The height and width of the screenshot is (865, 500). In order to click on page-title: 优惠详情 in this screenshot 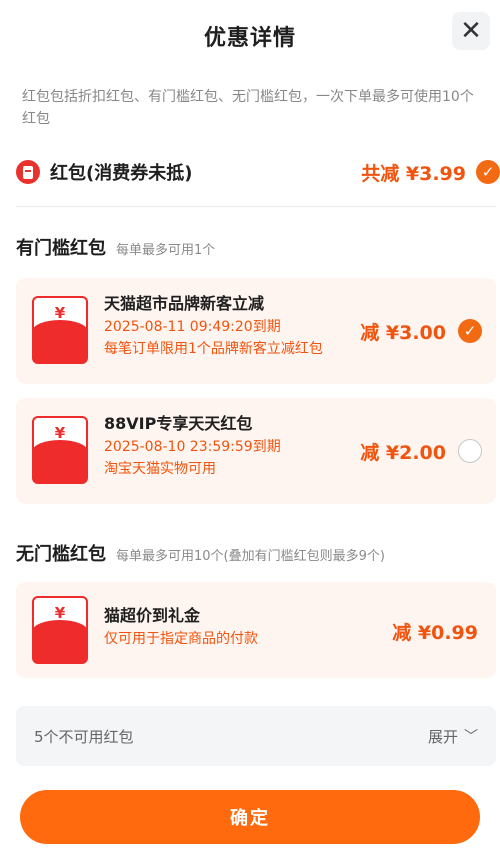, I will do `click(249, 38)`.